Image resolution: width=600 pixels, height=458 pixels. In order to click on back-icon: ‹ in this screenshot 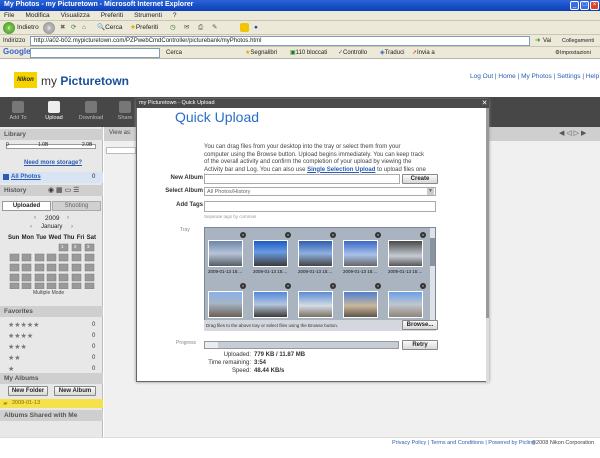, I will do `click(9, 28)`.